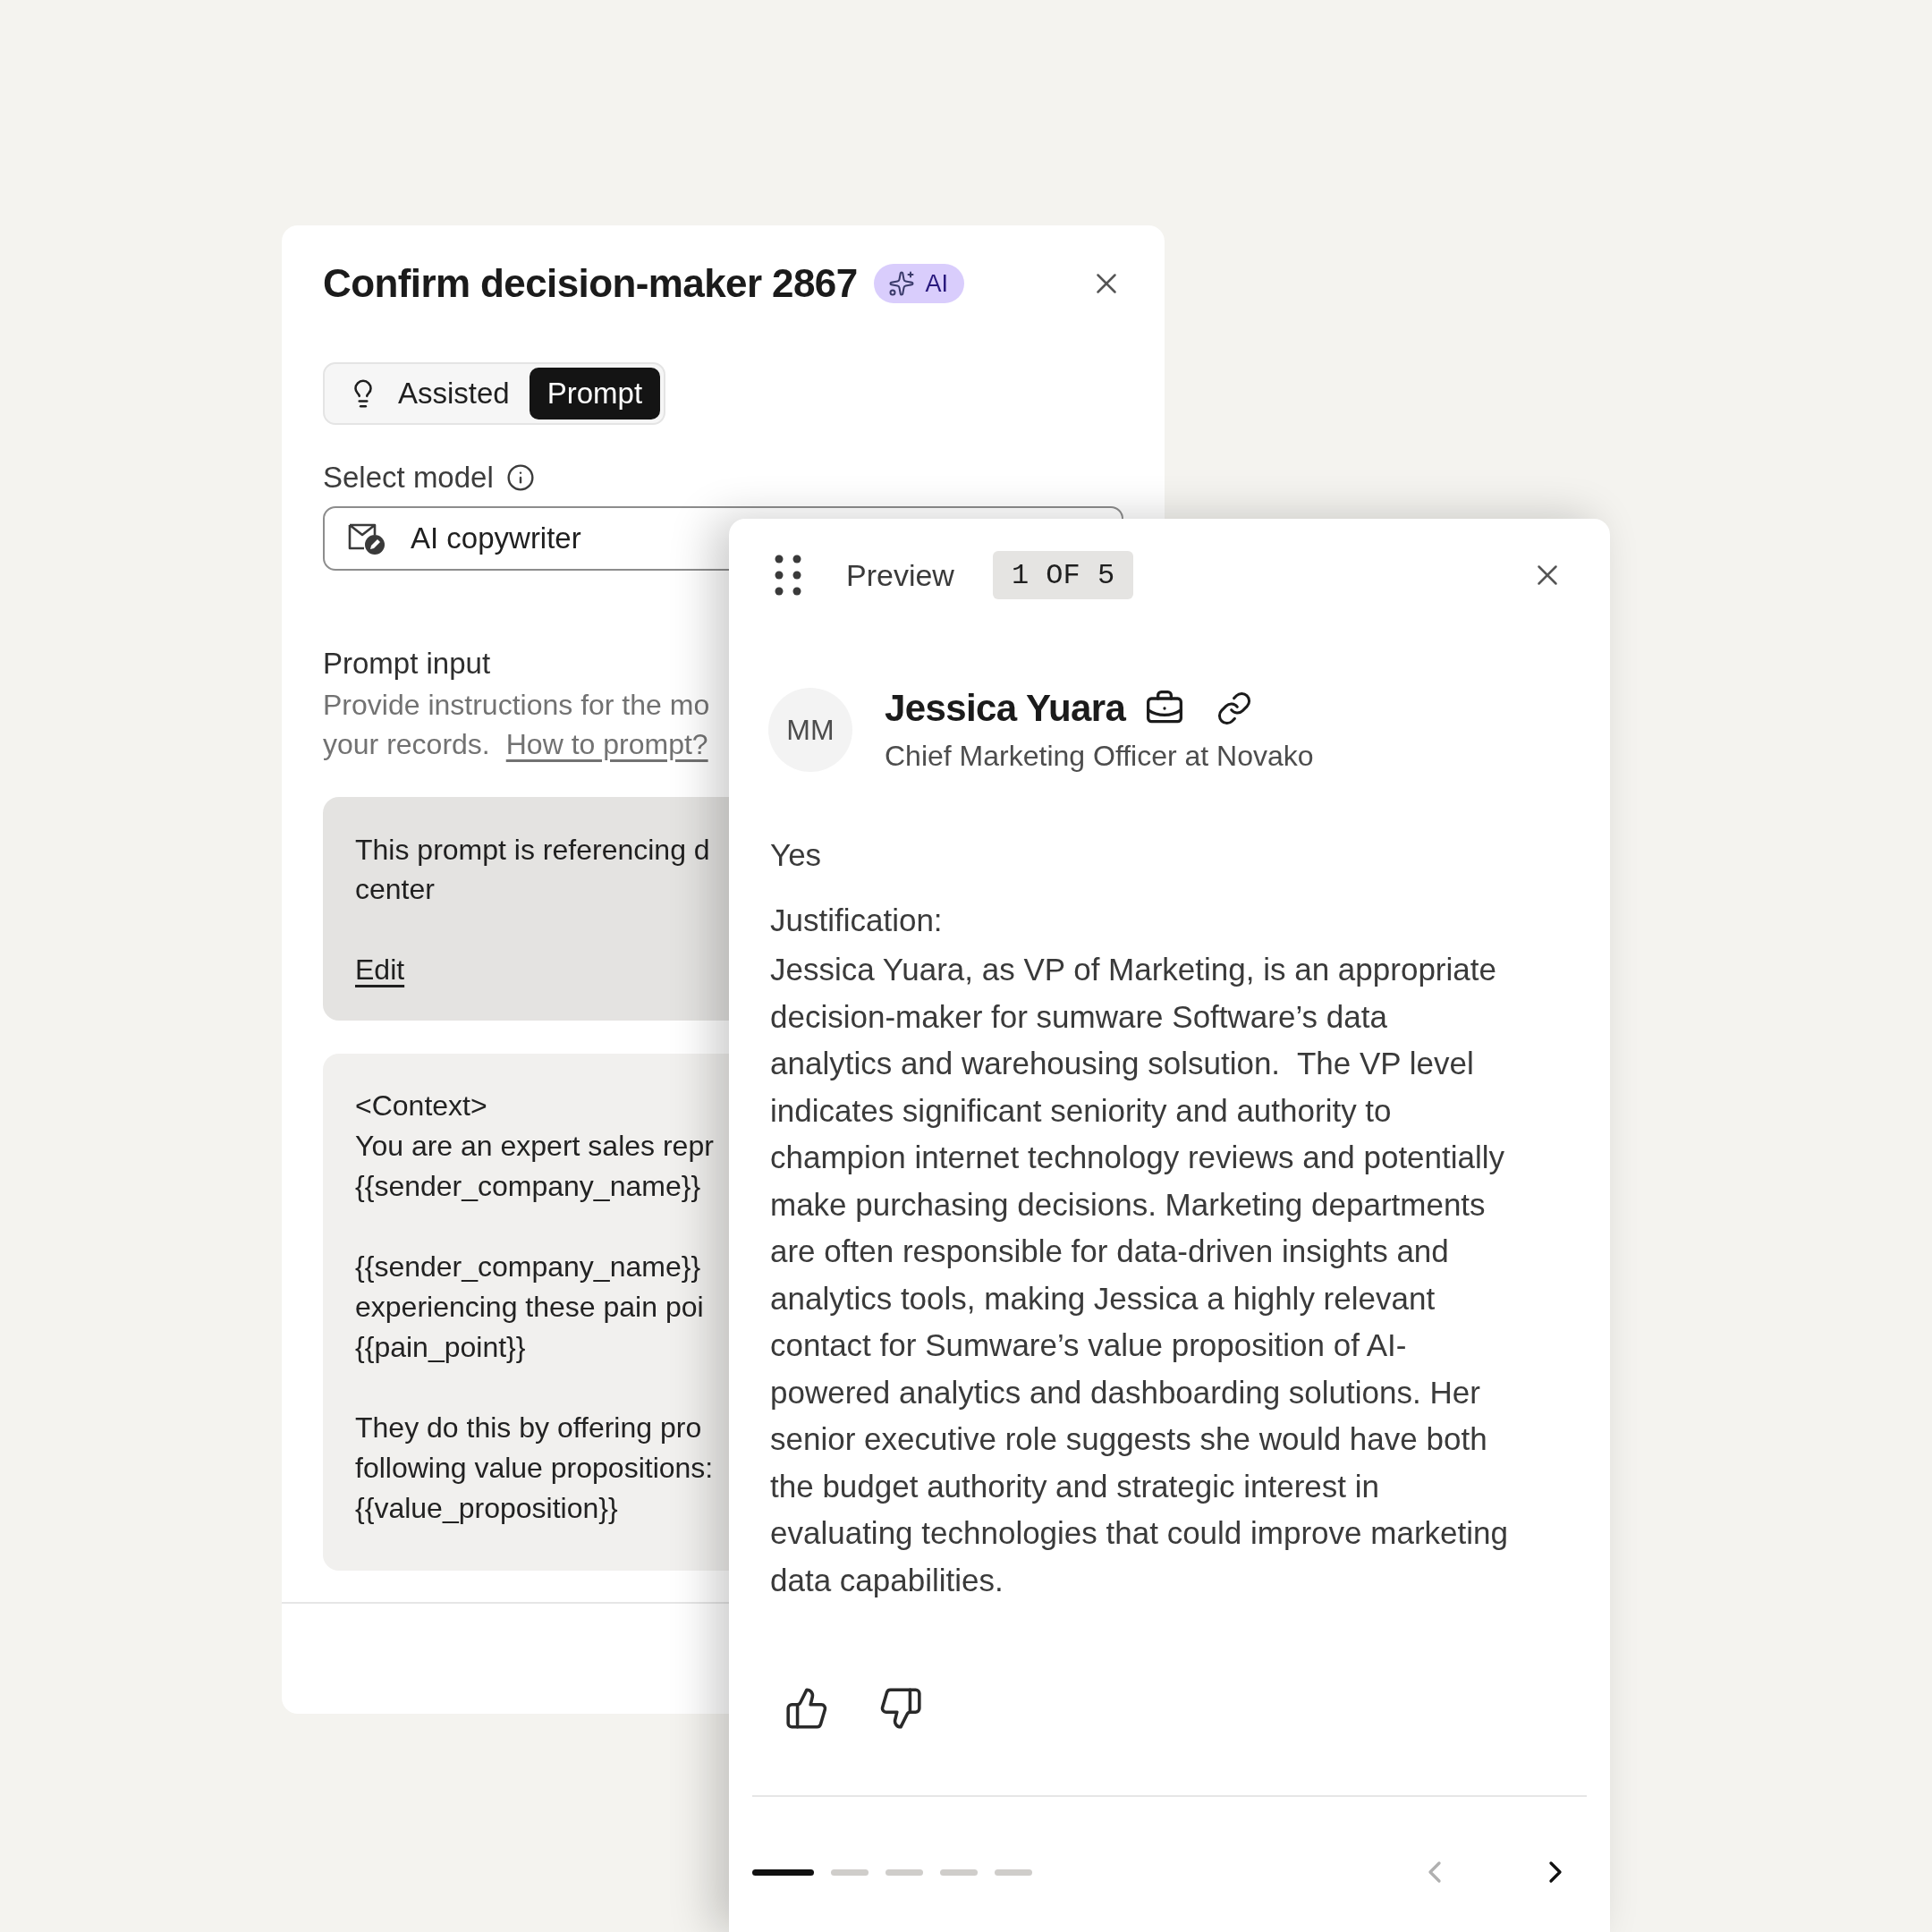  Describe the element at coordinates (856, 920) in the screenshot. I see `justification-label: Justification:` at that location.